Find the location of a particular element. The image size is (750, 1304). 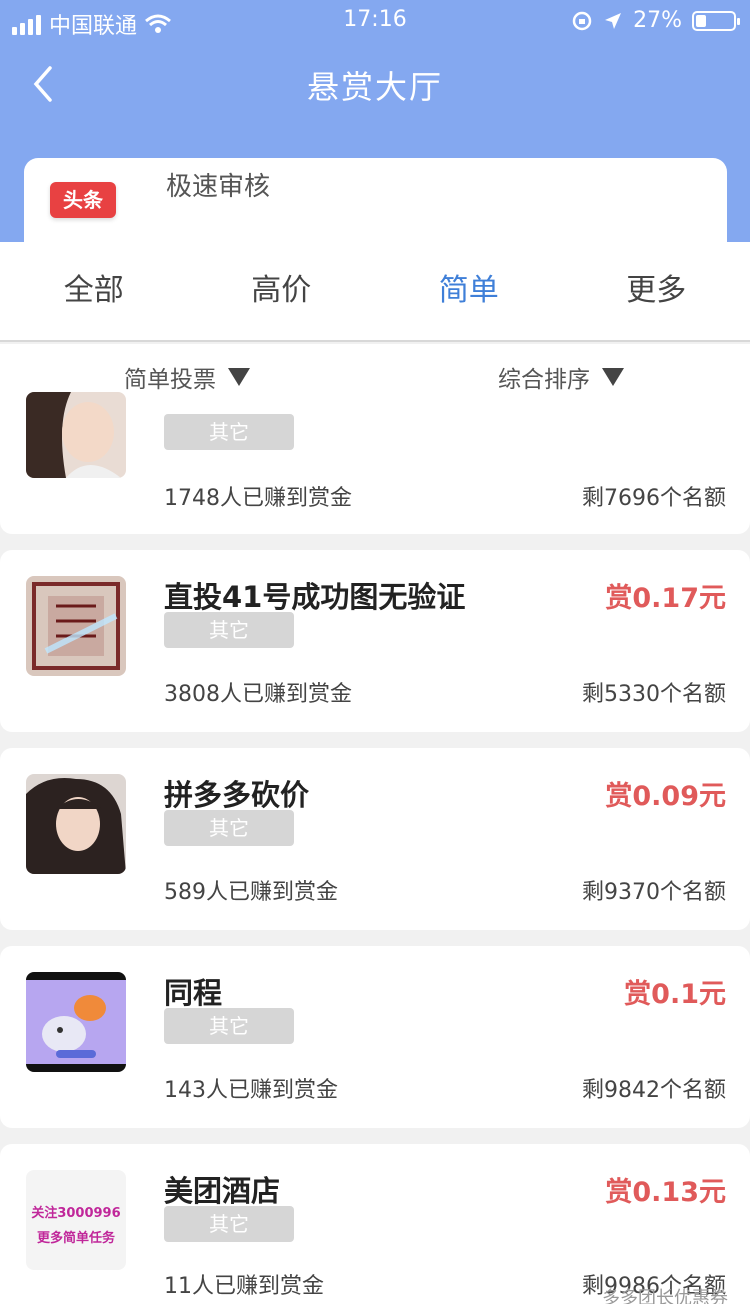

sort-dropdown: 综合排序 is located at coordinates (561, 377).